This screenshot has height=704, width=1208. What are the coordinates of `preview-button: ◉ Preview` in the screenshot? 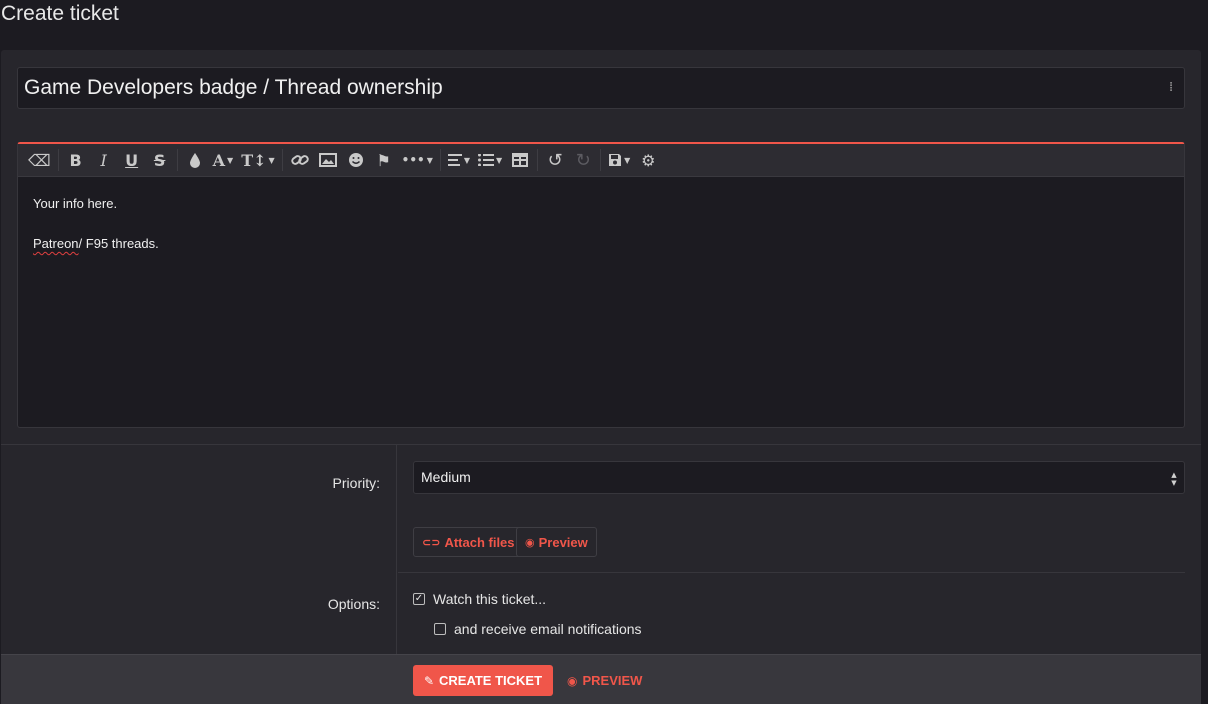 It's located at (556, 542).